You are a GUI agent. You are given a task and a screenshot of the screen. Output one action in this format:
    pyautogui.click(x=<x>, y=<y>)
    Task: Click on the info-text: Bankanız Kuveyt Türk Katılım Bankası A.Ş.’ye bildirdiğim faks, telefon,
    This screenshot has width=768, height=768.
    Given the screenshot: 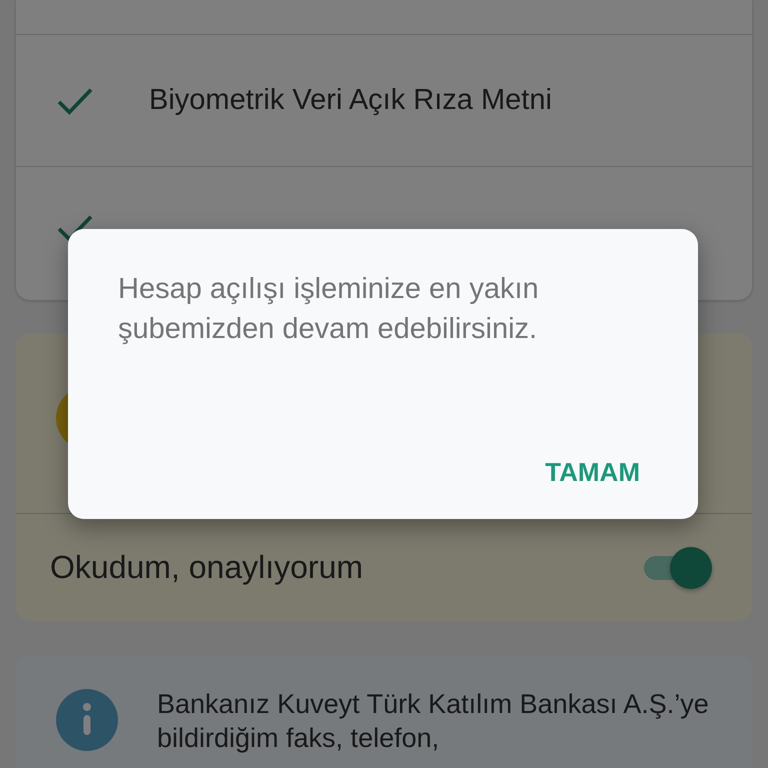 What is the action you would take?
    pyautogui.click(x=433, y=721)
    